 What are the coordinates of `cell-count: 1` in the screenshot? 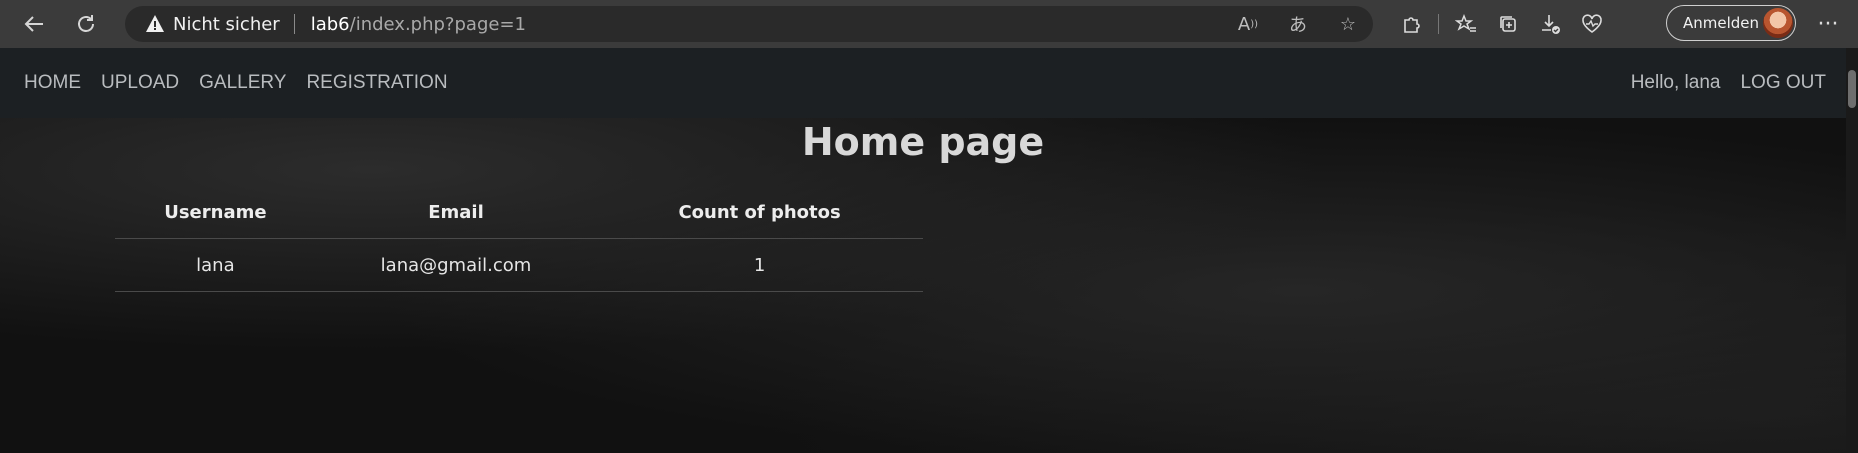 It's located at (759, 265).